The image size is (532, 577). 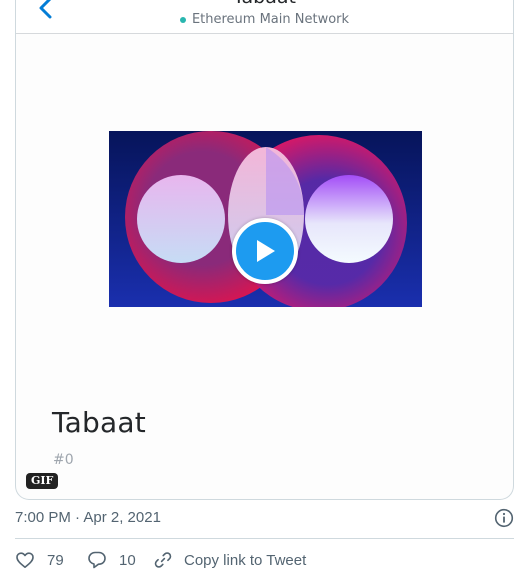 I want to click on info-icon, so click(x=504, y=518).